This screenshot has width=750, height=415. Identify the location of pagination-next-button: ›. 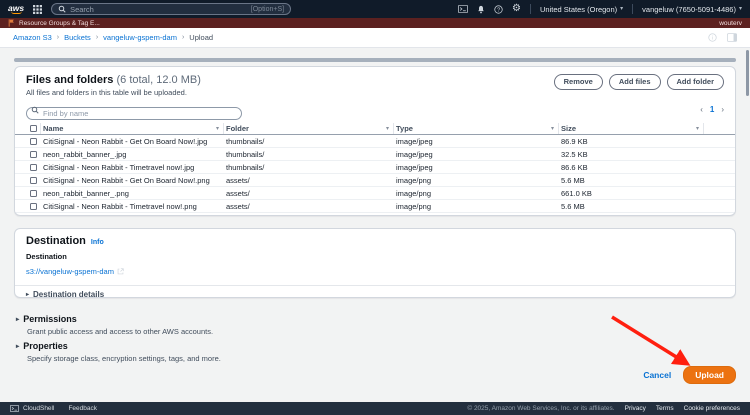
(722, 109).